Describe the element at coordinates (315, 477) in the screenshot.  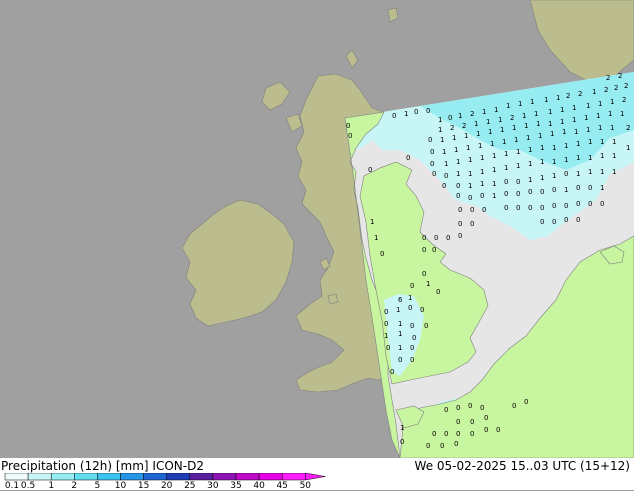
I see `colorbar-extend-arrow` at that location.